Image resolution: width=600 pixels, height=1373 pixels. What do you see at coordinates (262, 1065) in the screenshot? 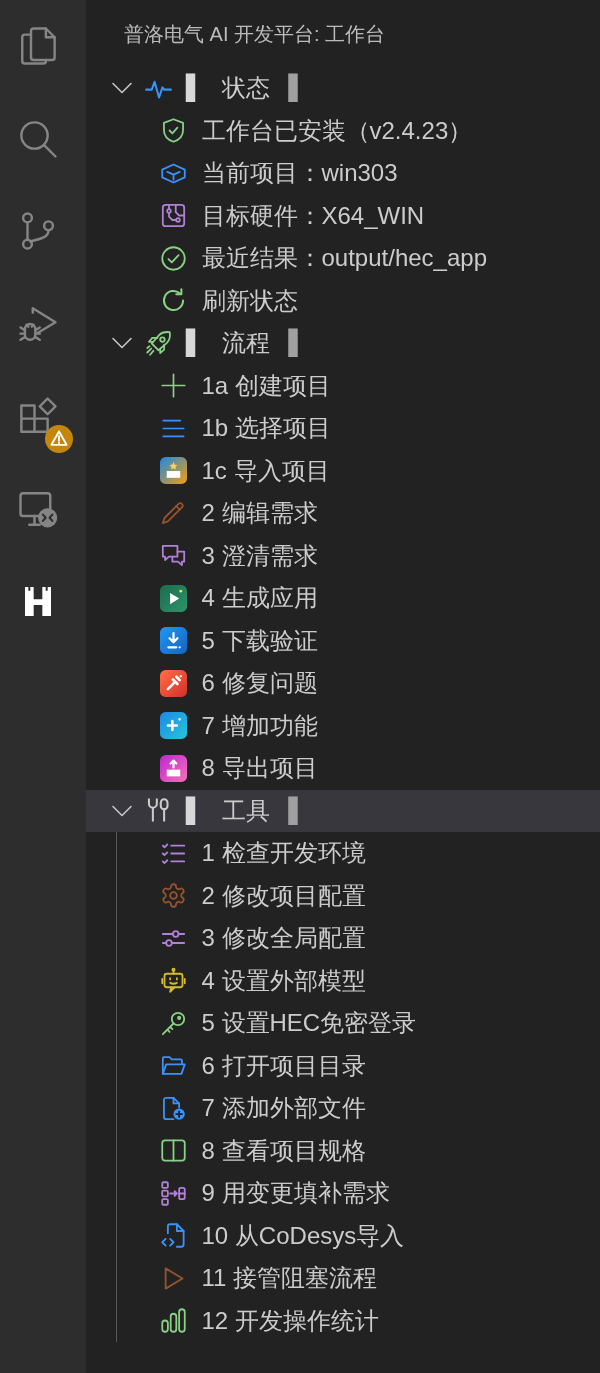
I see `tree-item: 6 打开项目目录` at bounding box center [262, 1065].